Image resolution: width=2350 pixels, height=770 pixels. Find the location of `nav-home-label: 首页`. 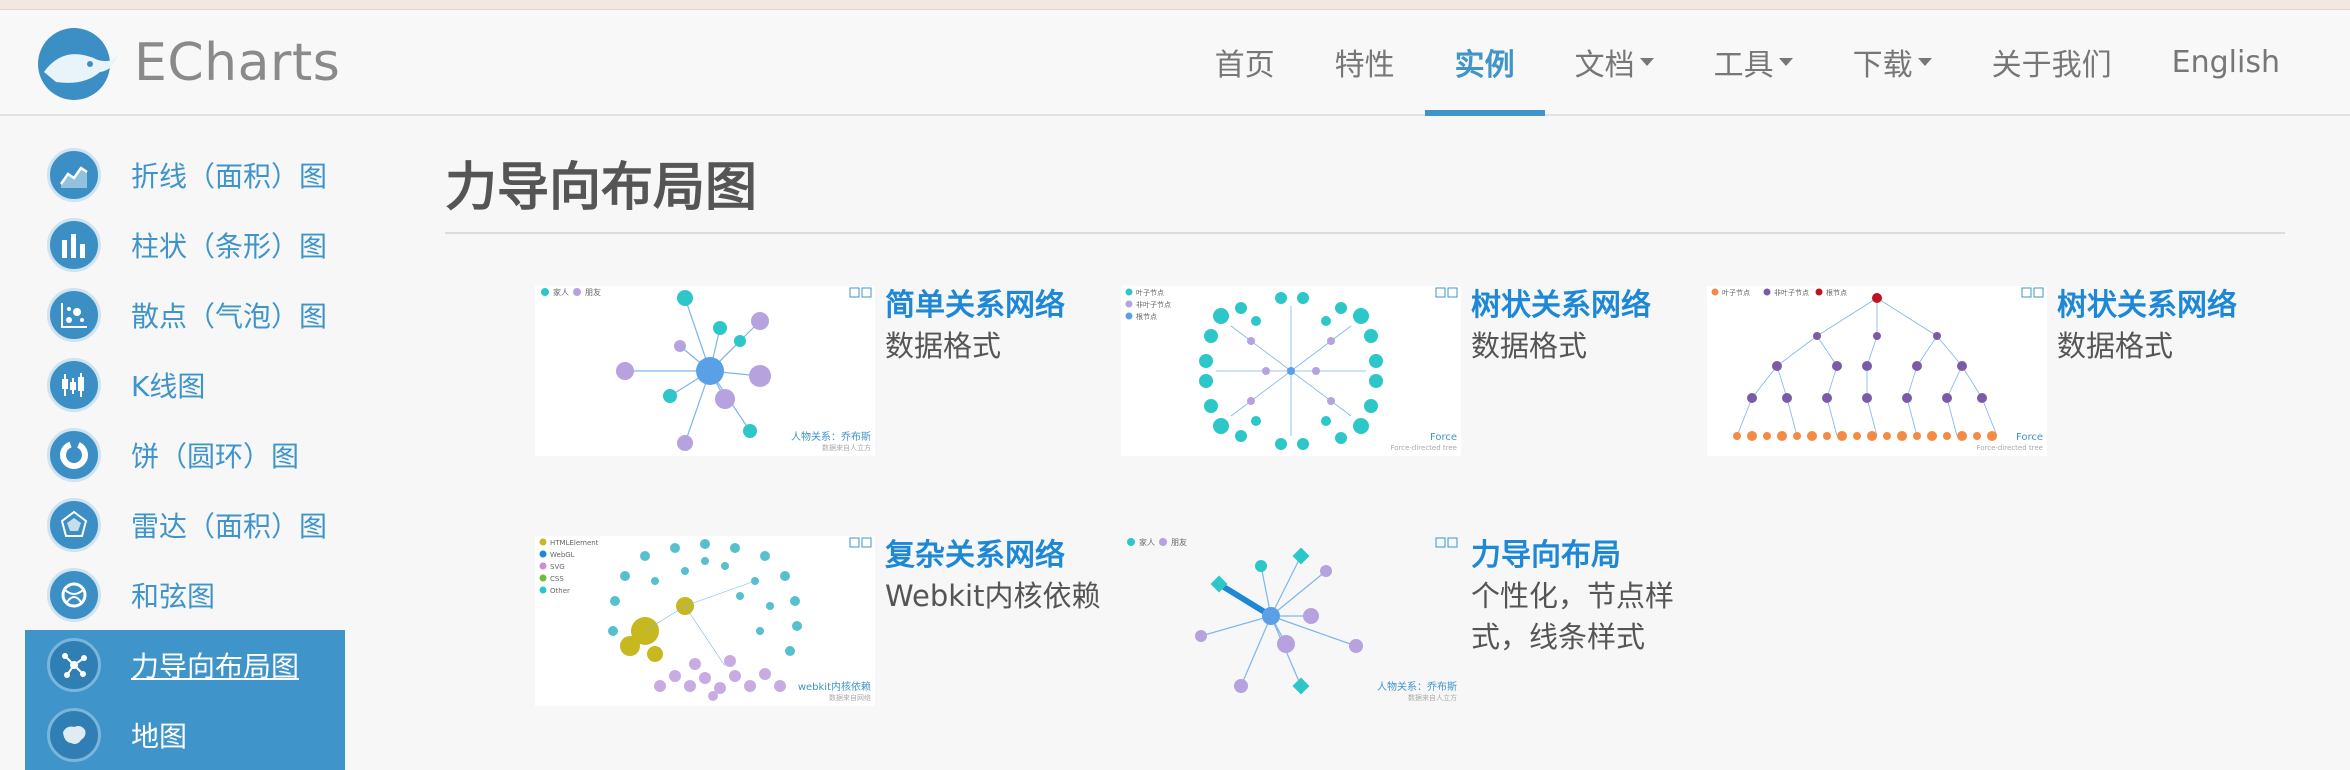

nav-home-label: 首页 is located at coordinates (1244, 65).